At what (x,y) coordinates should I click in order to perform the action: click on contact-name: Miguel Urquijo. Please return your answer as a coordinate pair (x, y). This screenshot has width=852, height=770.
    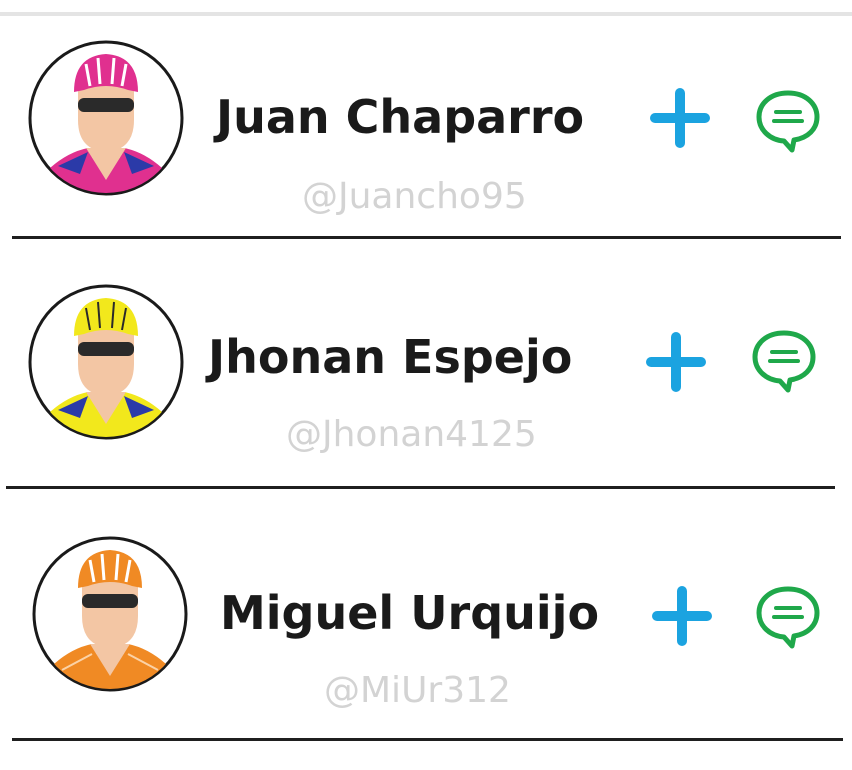
    Looking at the image, I should click on (410, 613).